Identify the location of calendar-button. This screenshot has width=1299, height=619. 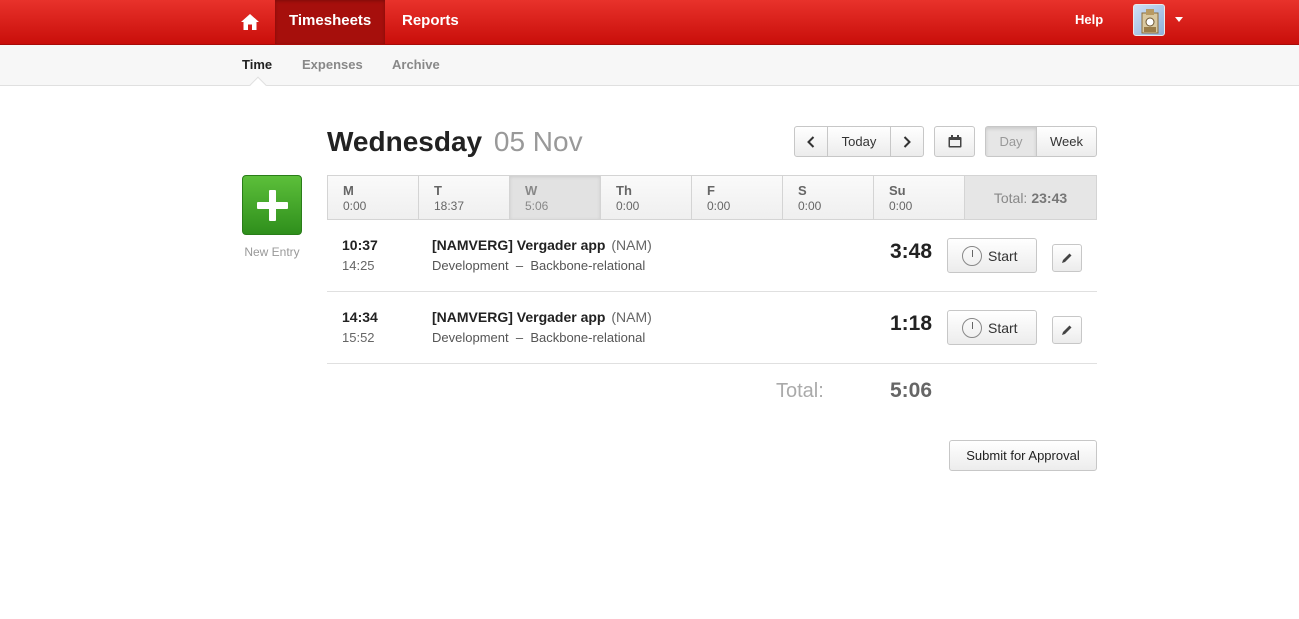
(954, 141).